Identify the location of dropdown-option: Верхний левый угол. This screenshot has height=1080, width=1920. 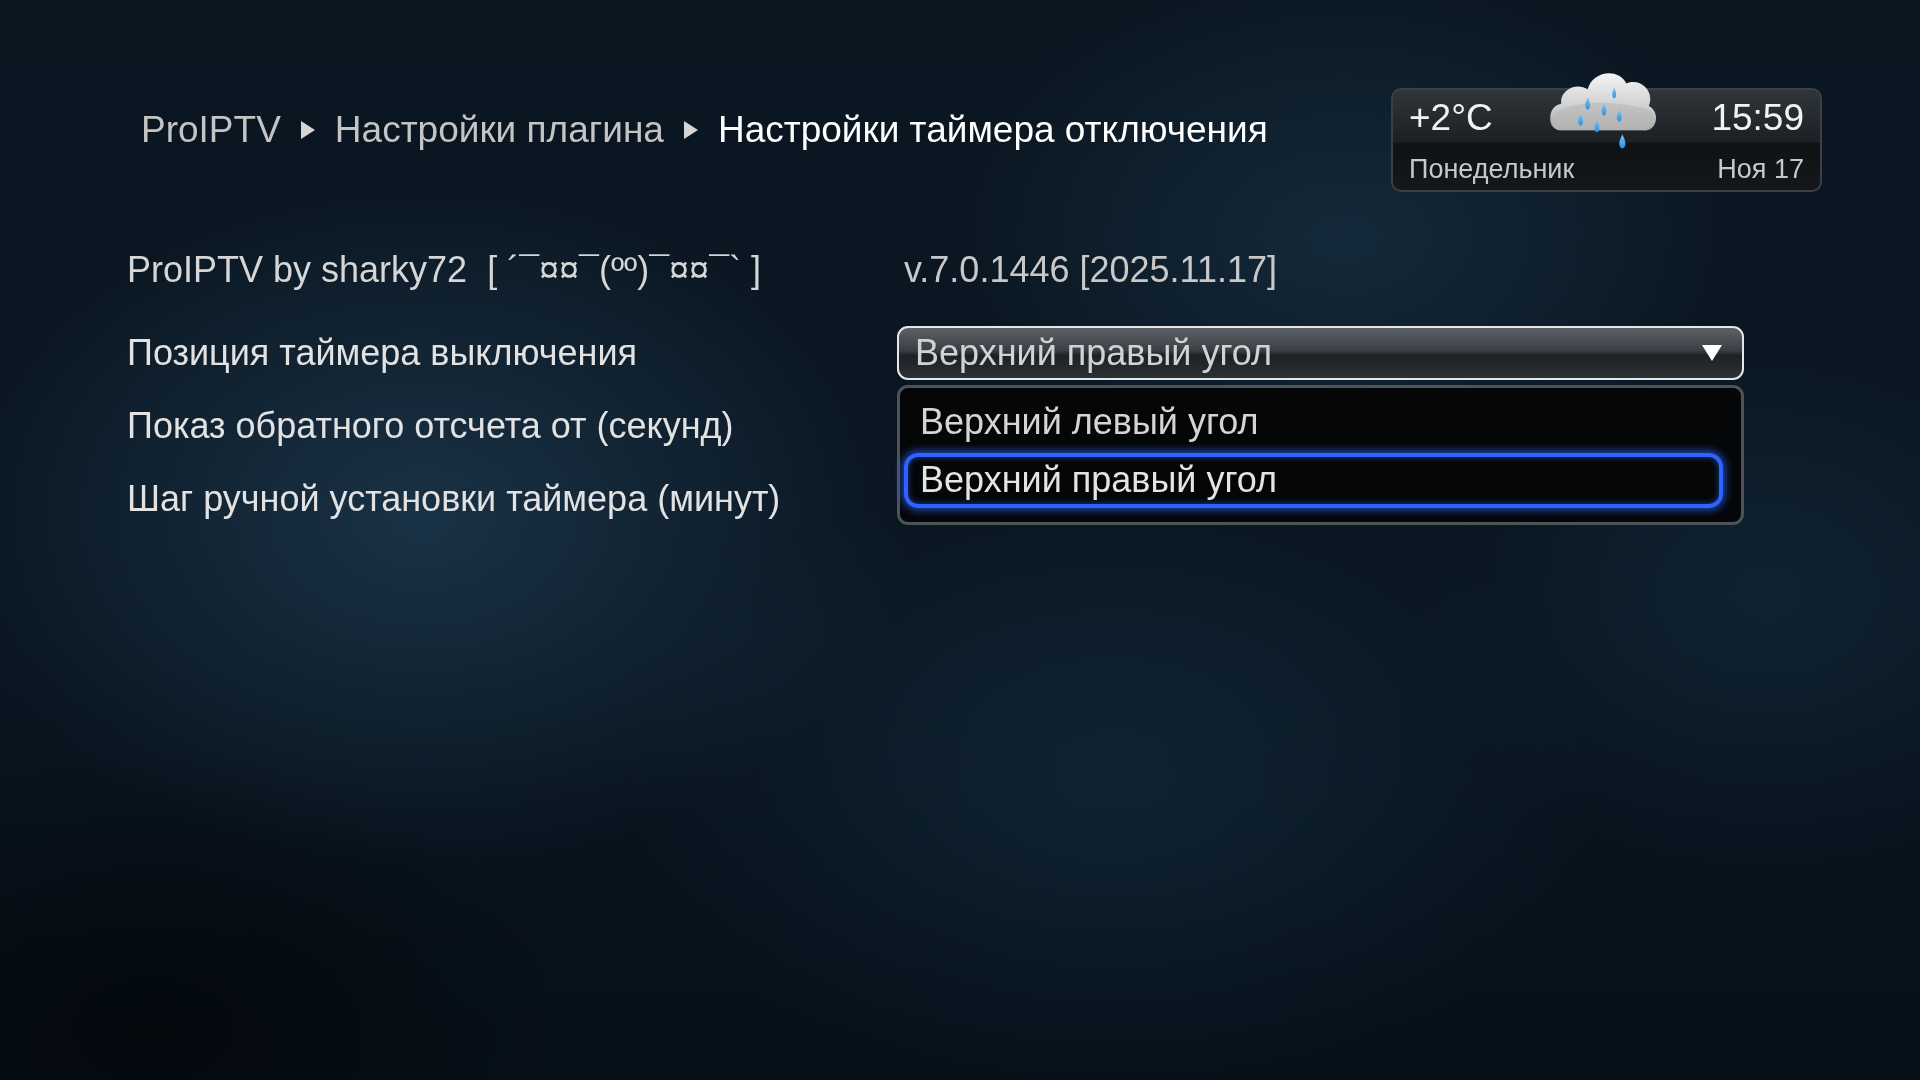
(1313, 422).